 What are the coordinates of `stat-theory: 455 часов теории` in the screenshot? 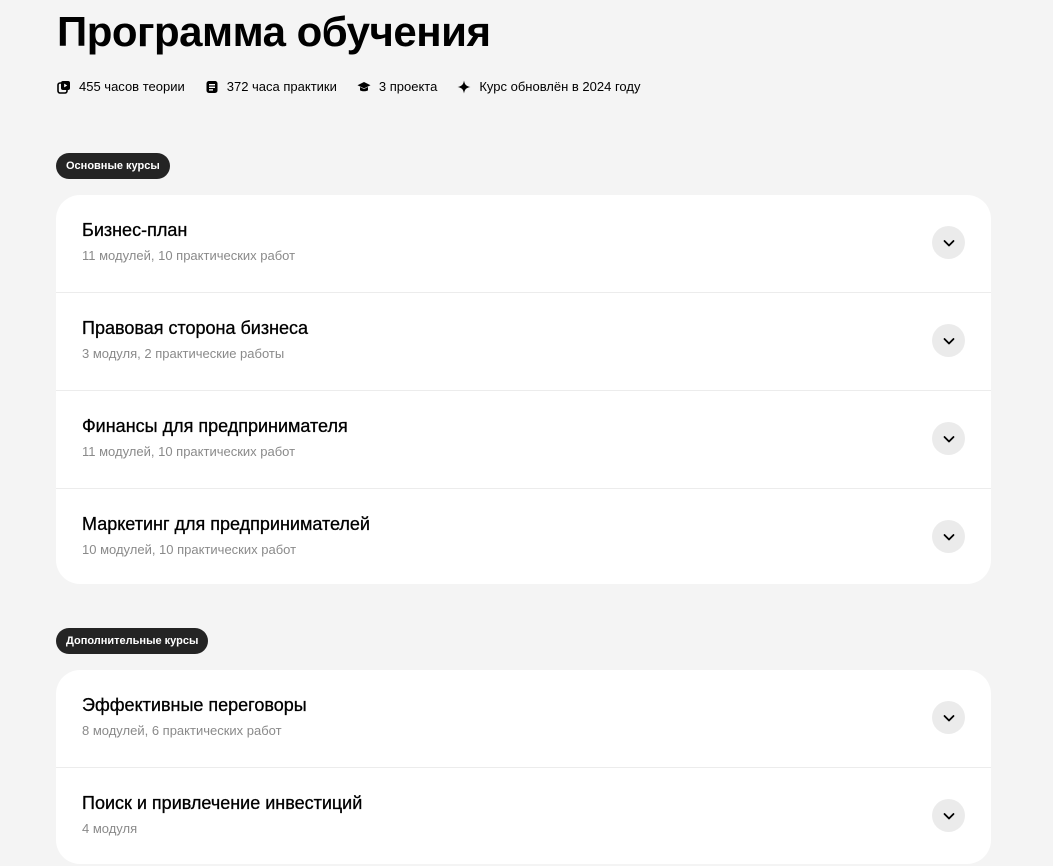 It's located at (121, 87).